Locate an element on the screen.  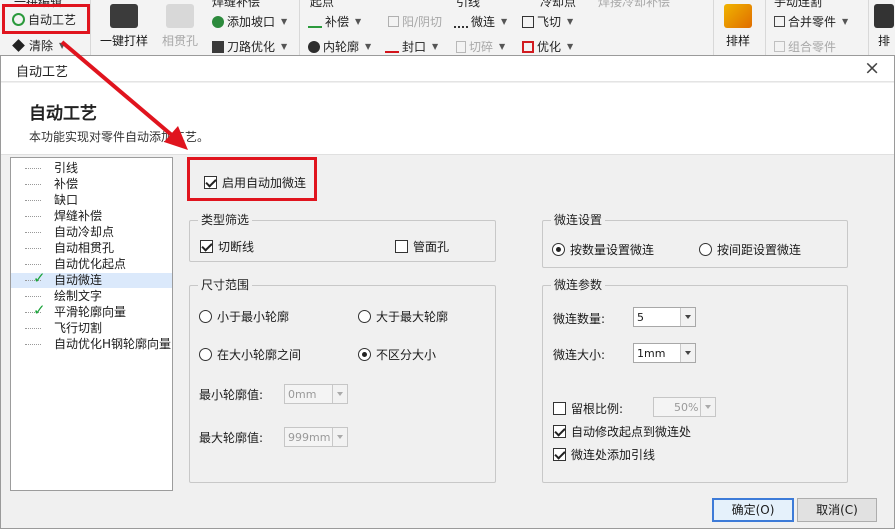
optimize-button: 优化 ▼ is located at coordinates (547, 46).